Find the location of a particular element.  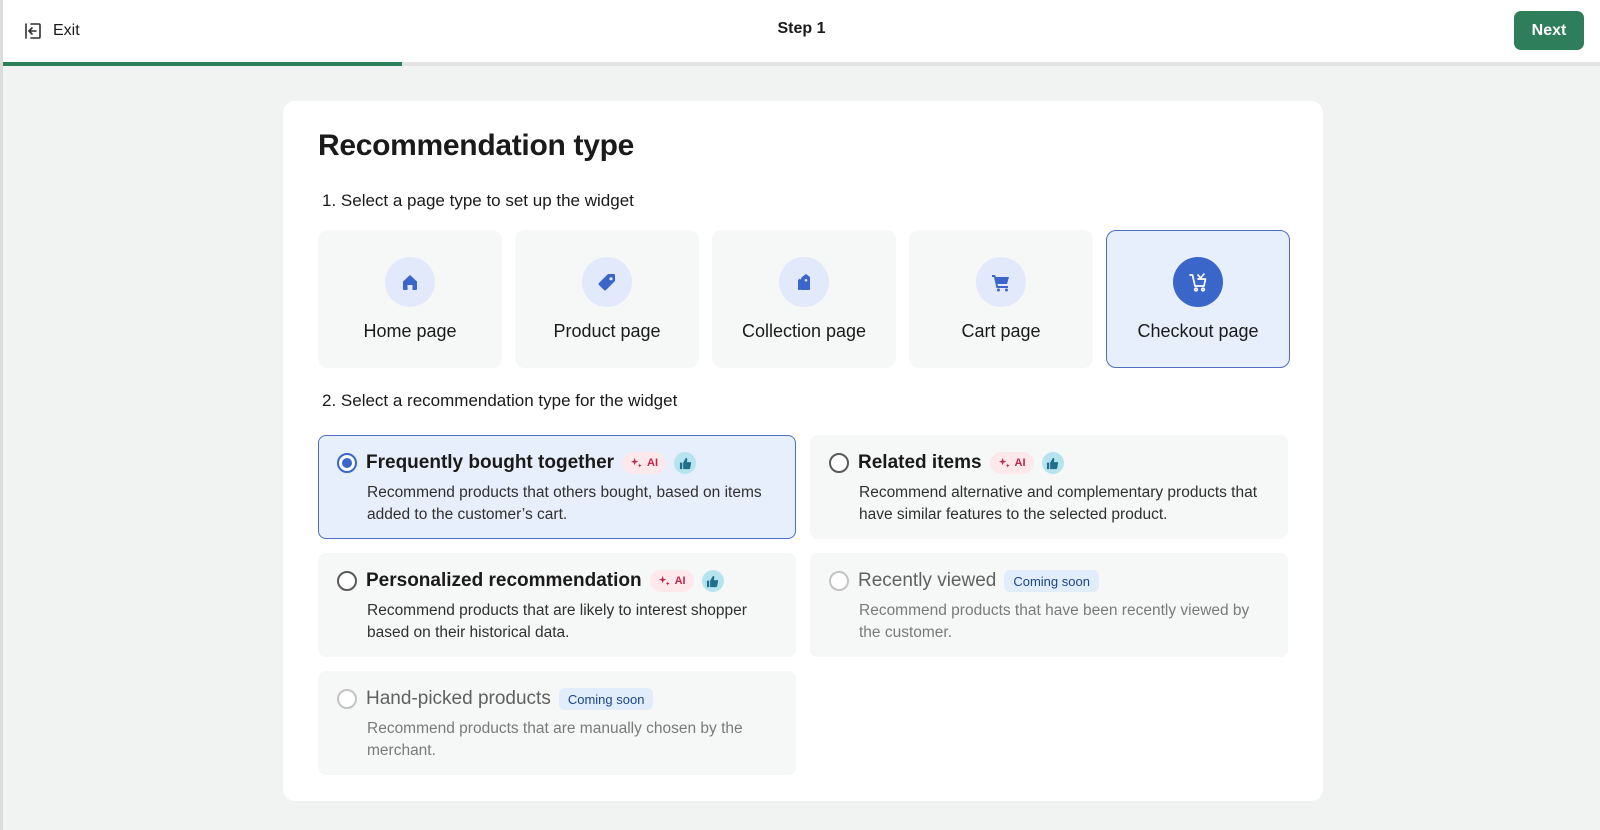

rec-title-row: Recently viewed Coming soon is located at coordinates (978, 581).